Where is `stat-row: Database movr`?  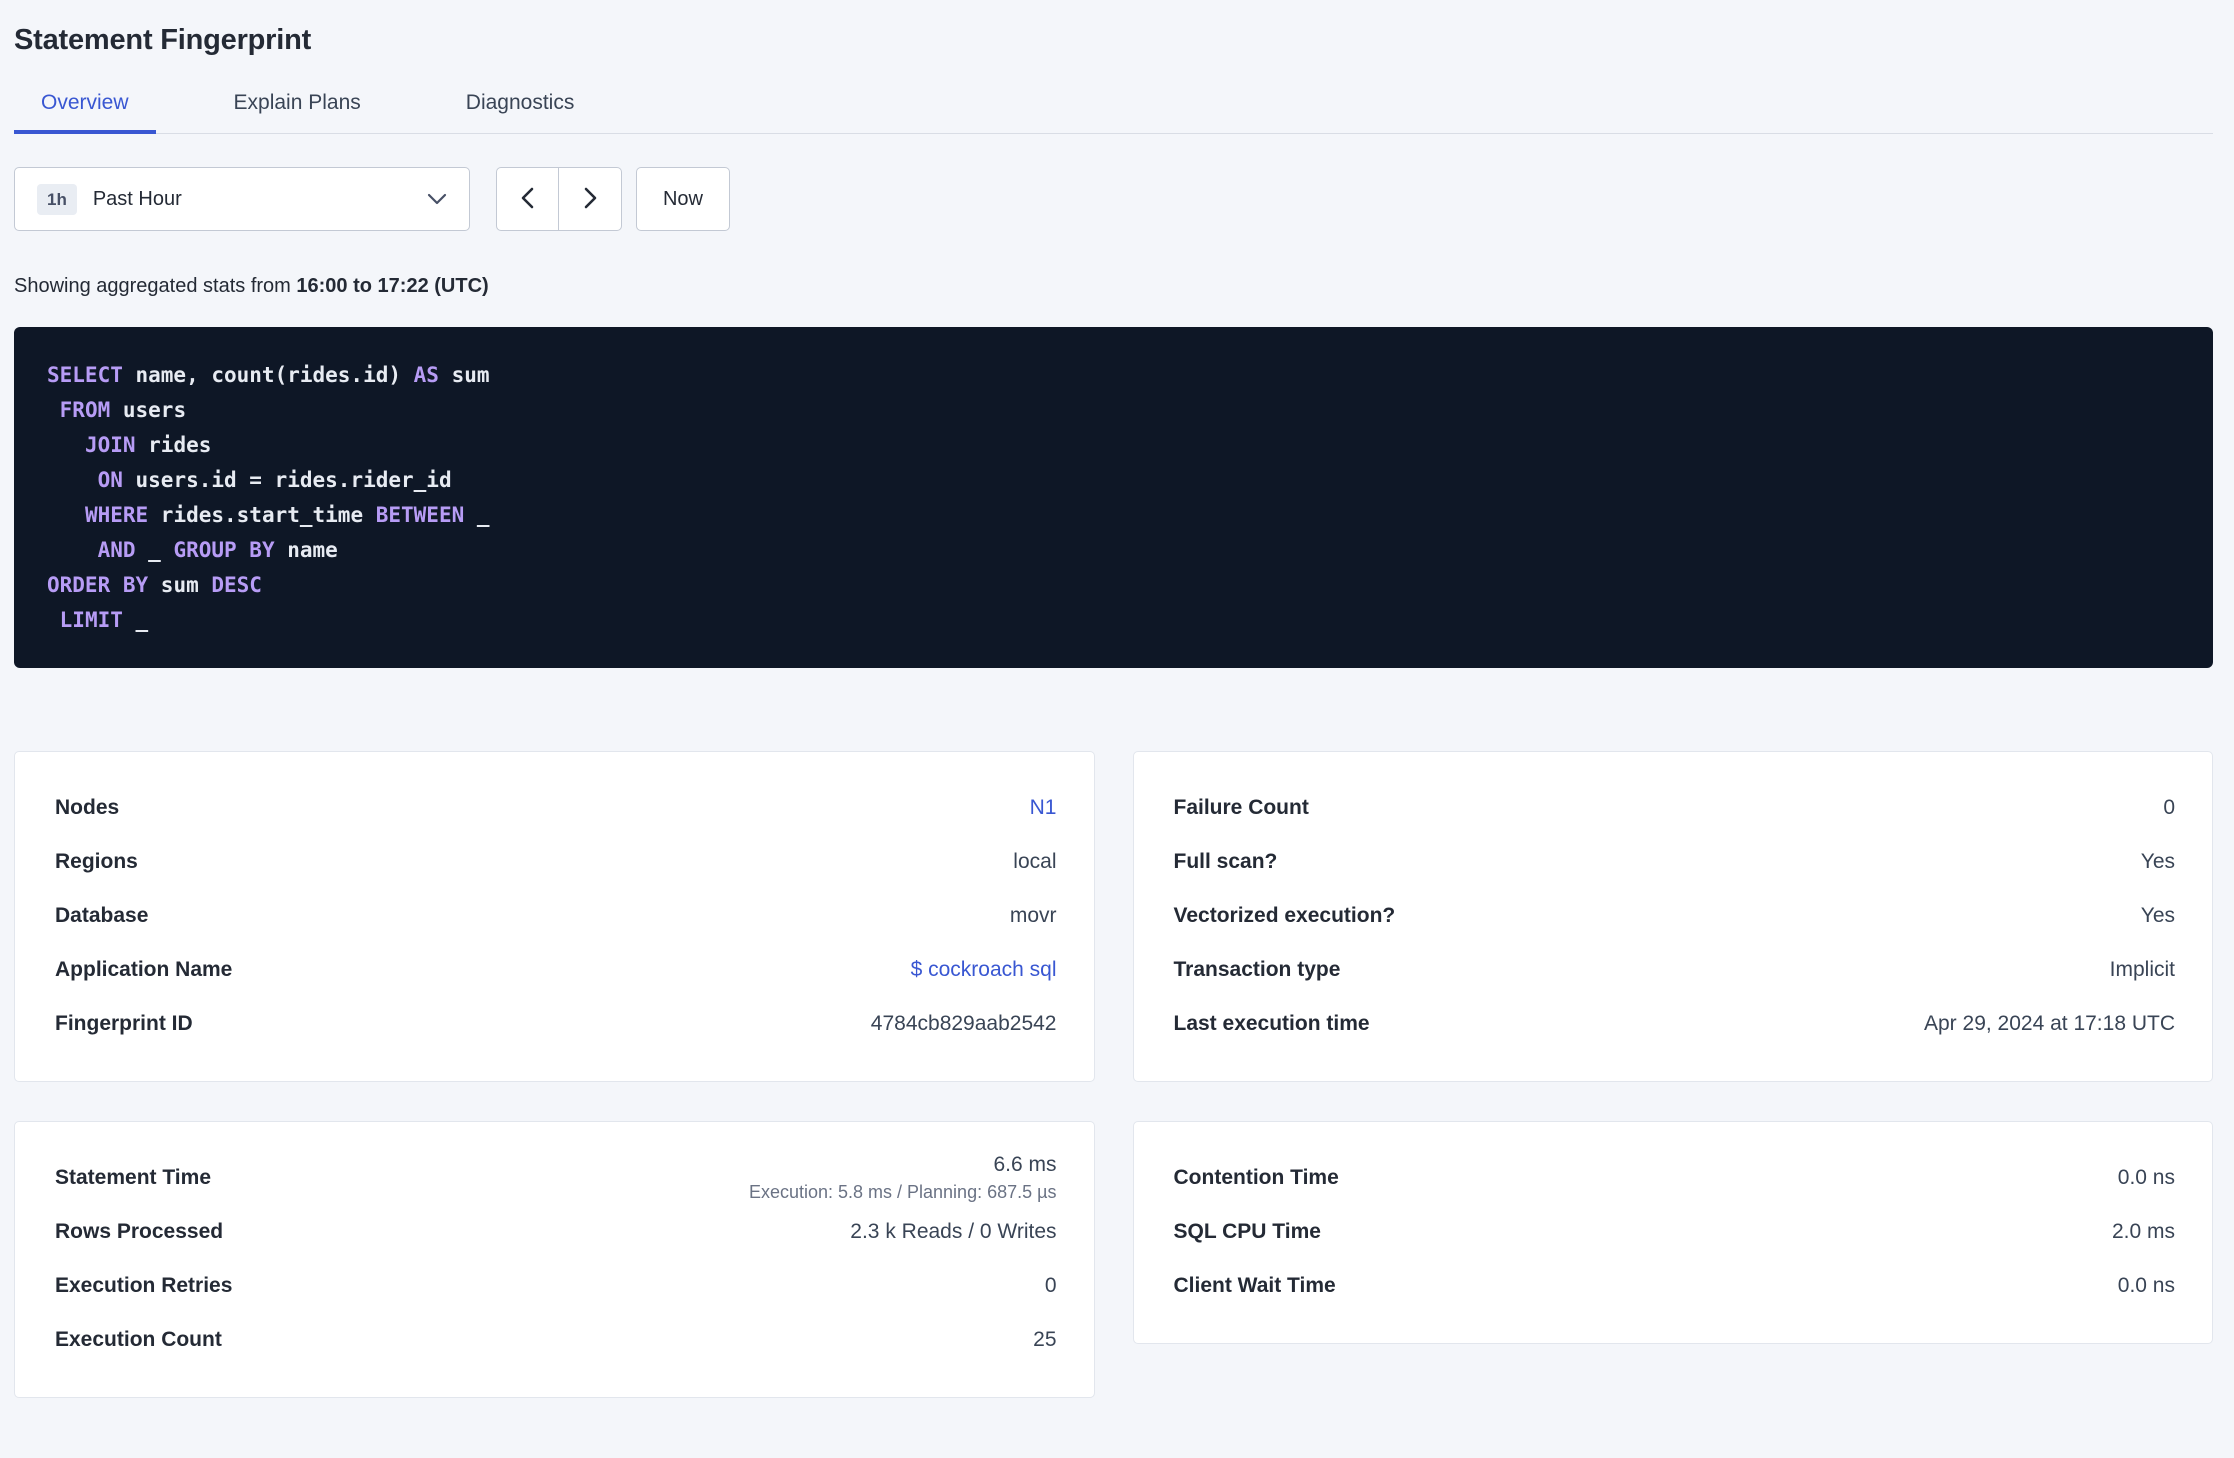
stat-row: Database movr is located at coordinates (556, 916).